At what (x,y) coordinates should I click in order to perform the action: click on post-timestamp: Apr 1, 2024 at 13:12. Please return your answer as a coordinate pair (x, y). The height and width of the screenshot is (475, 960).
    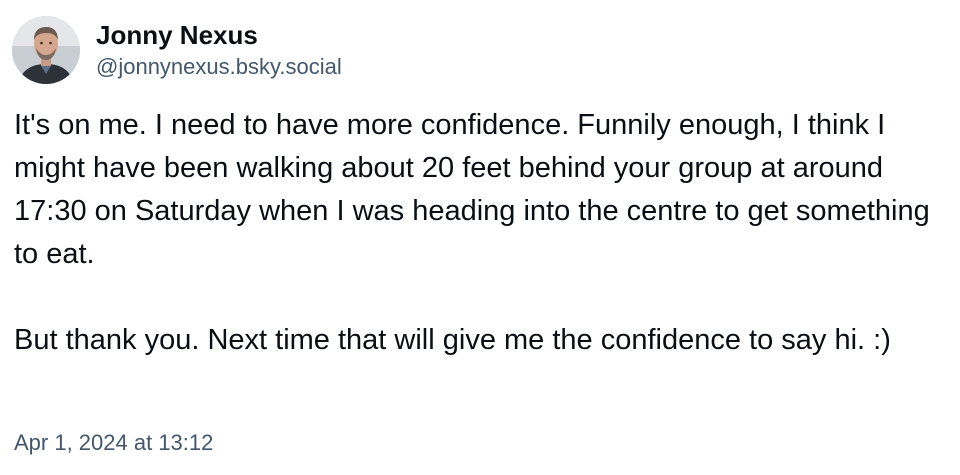
    Looking at the image, I should click on (113, 443).